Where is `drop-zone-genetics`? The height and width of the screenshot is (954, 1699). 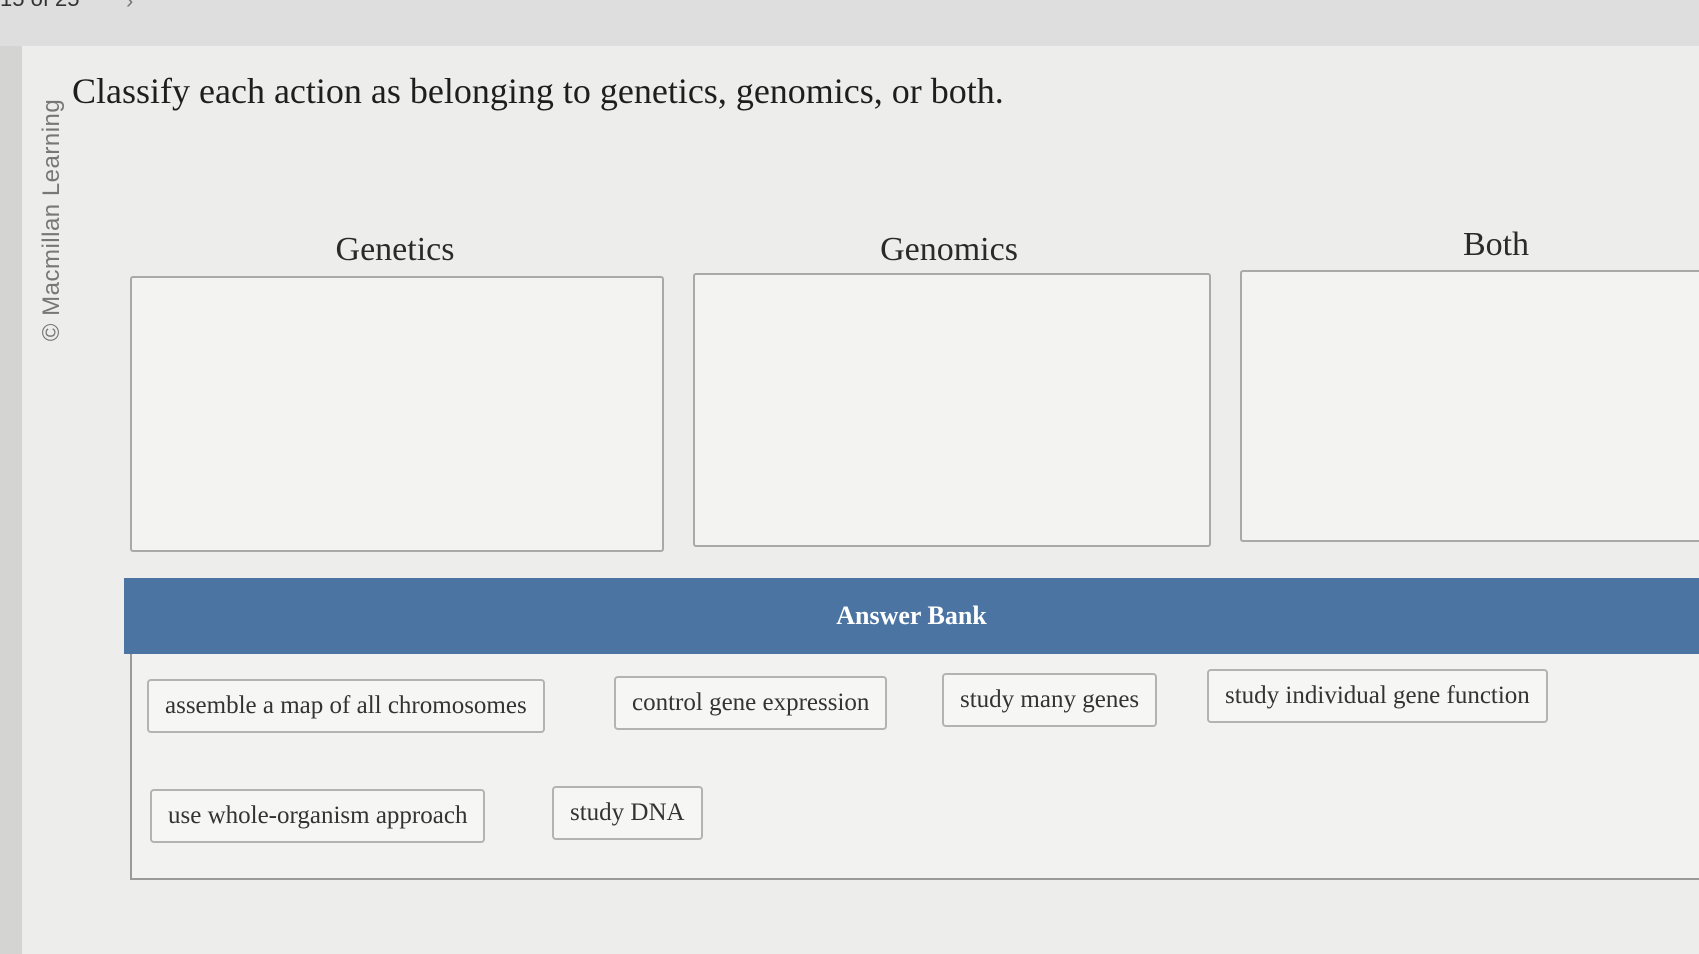 drop-zone-genetics is located at coordinates (397, 414).